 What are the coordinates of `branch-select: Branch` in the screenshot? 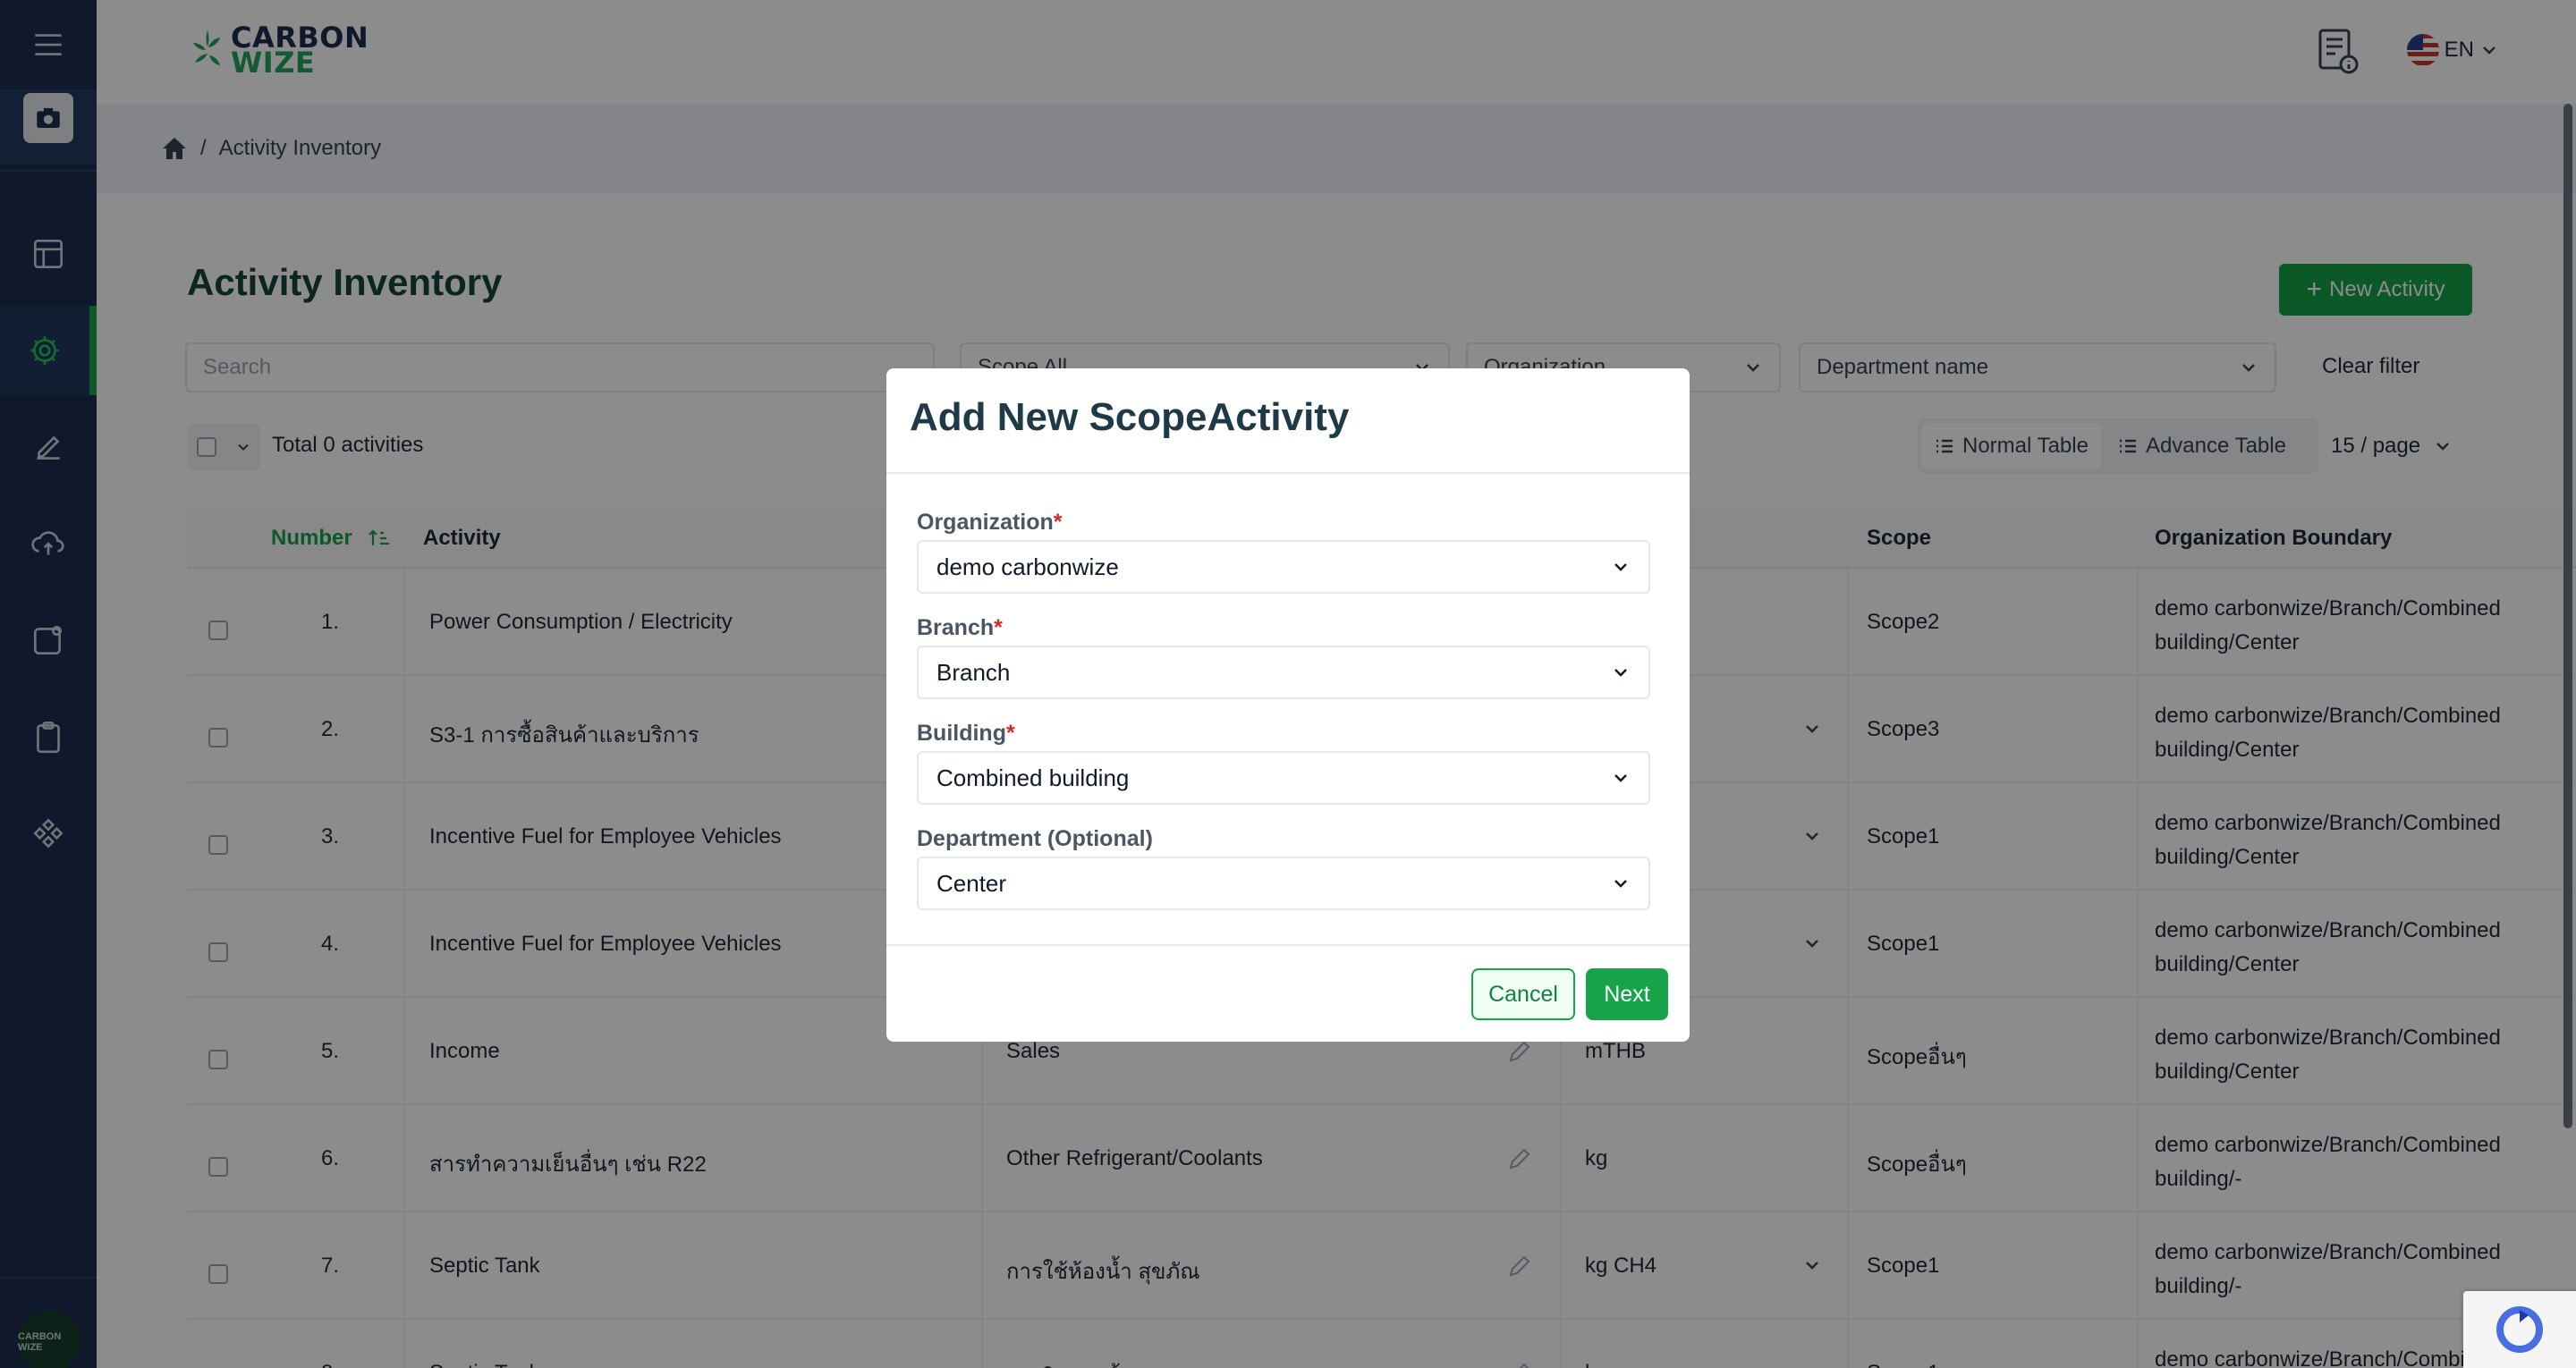 It's located at (1283, 673).